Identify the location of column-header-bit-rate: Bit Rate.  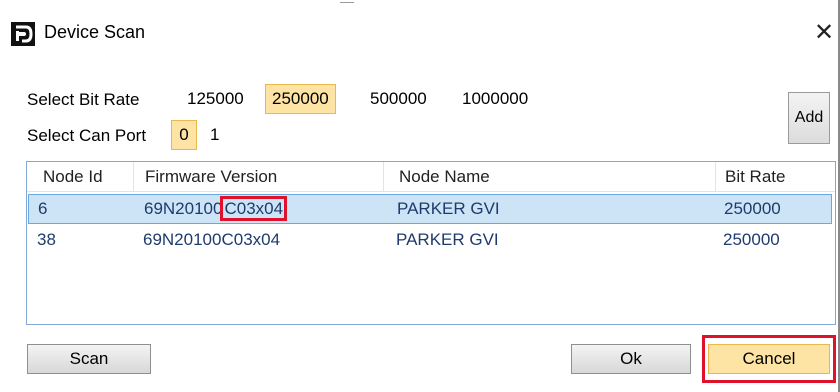
(750, 177).